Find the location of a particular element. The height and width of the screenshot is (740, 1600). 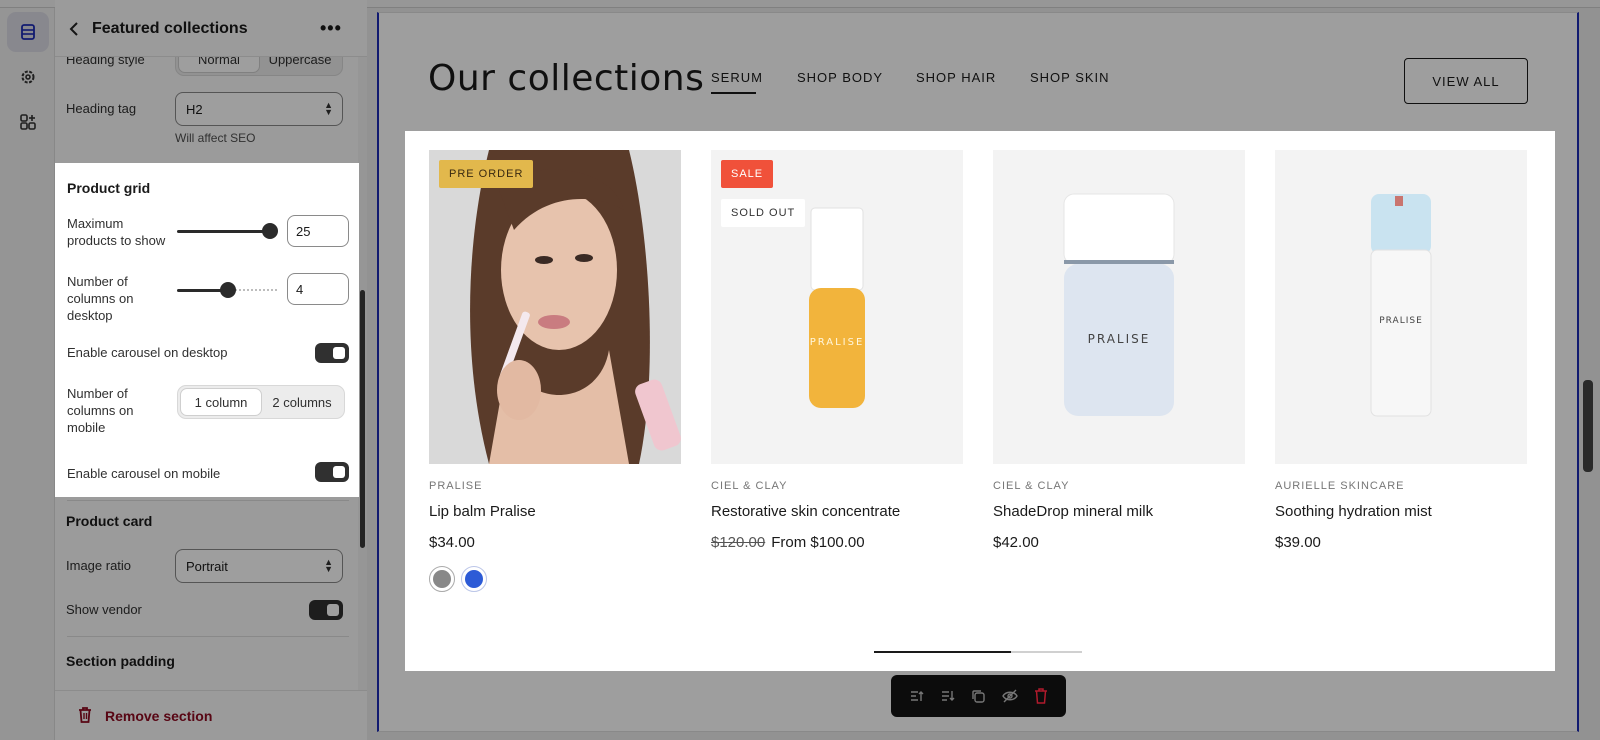

image-ratio-select: Portrait ▲ ▼ is located at coordinates (259, 566).